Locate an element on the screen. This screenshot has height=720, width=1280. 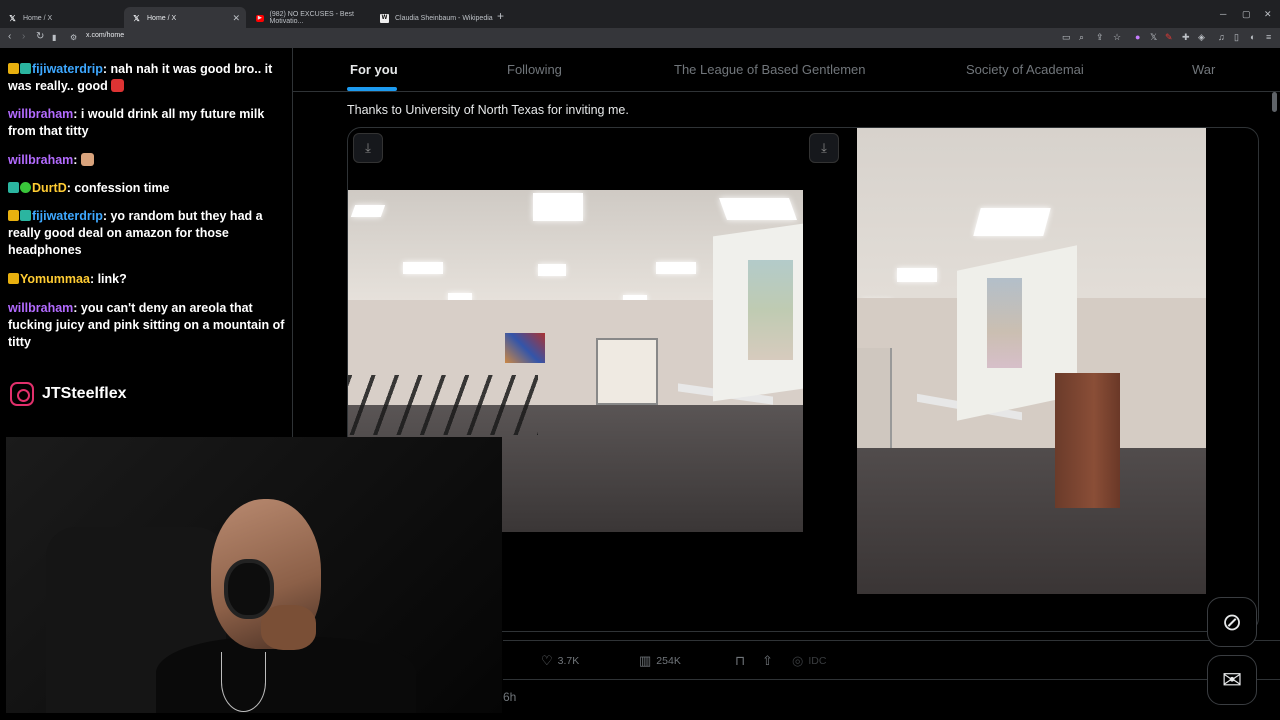
headphones-icon is located at coordinates (249, 589).